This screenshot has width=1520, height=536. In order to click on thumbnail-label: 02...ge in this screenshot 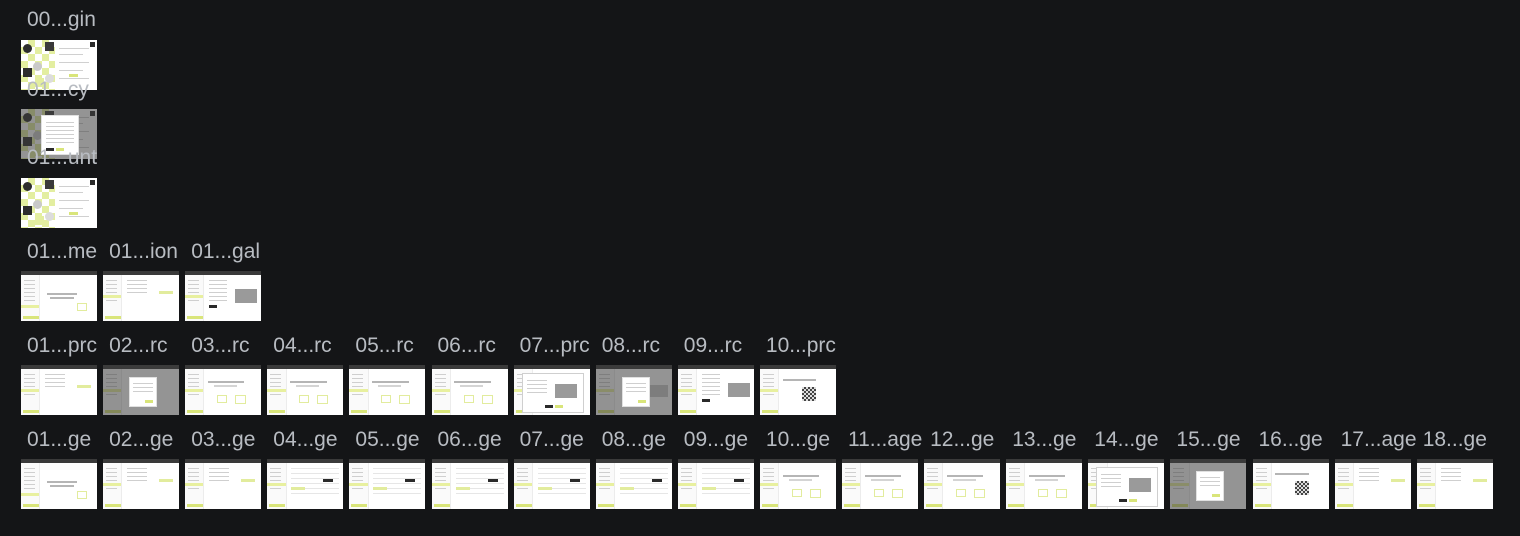, I will do `click(141, 439)`.